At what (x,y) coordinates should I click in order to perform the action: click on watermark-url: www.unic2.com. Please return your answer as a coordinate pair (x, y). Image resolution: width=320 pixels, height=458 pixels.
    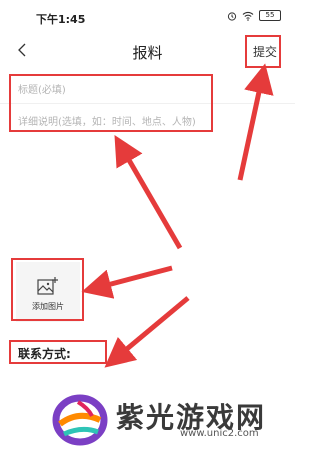
    Looking at the image, I should click on (219, 433).